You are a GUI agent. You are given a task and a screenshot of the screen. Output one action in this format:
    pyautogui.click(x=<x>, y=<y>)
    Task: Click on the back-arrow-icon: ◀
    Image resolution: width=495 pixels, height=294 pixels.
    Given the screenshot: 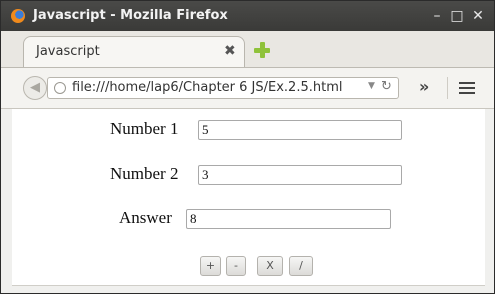 What is the action you would take?
    pyautogui.click(x=35, y=88)
    